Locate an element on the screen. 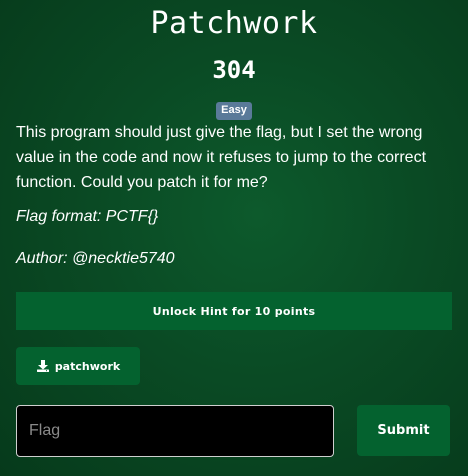 This screenshot has width=468, height=476. download-icon is located at coordinates (43, 366).